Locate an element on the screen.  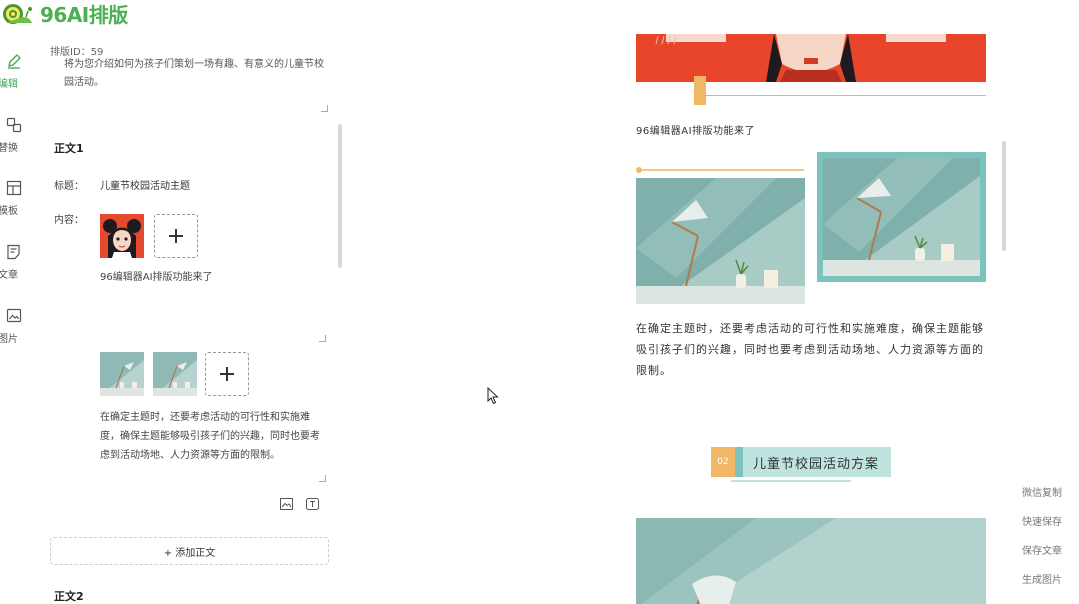
nav-item-my-images: 的图片 is located at coordinates (20, 332).